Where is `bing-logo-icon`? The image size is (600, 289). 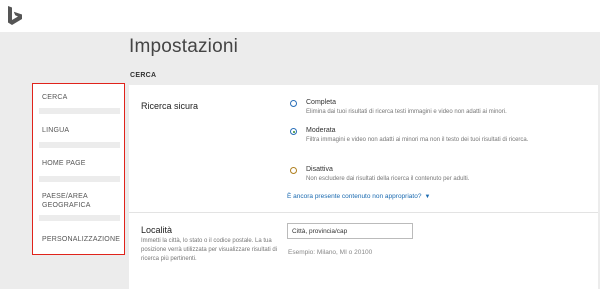
bing-logo-icon is located at coordinates (15, 16).